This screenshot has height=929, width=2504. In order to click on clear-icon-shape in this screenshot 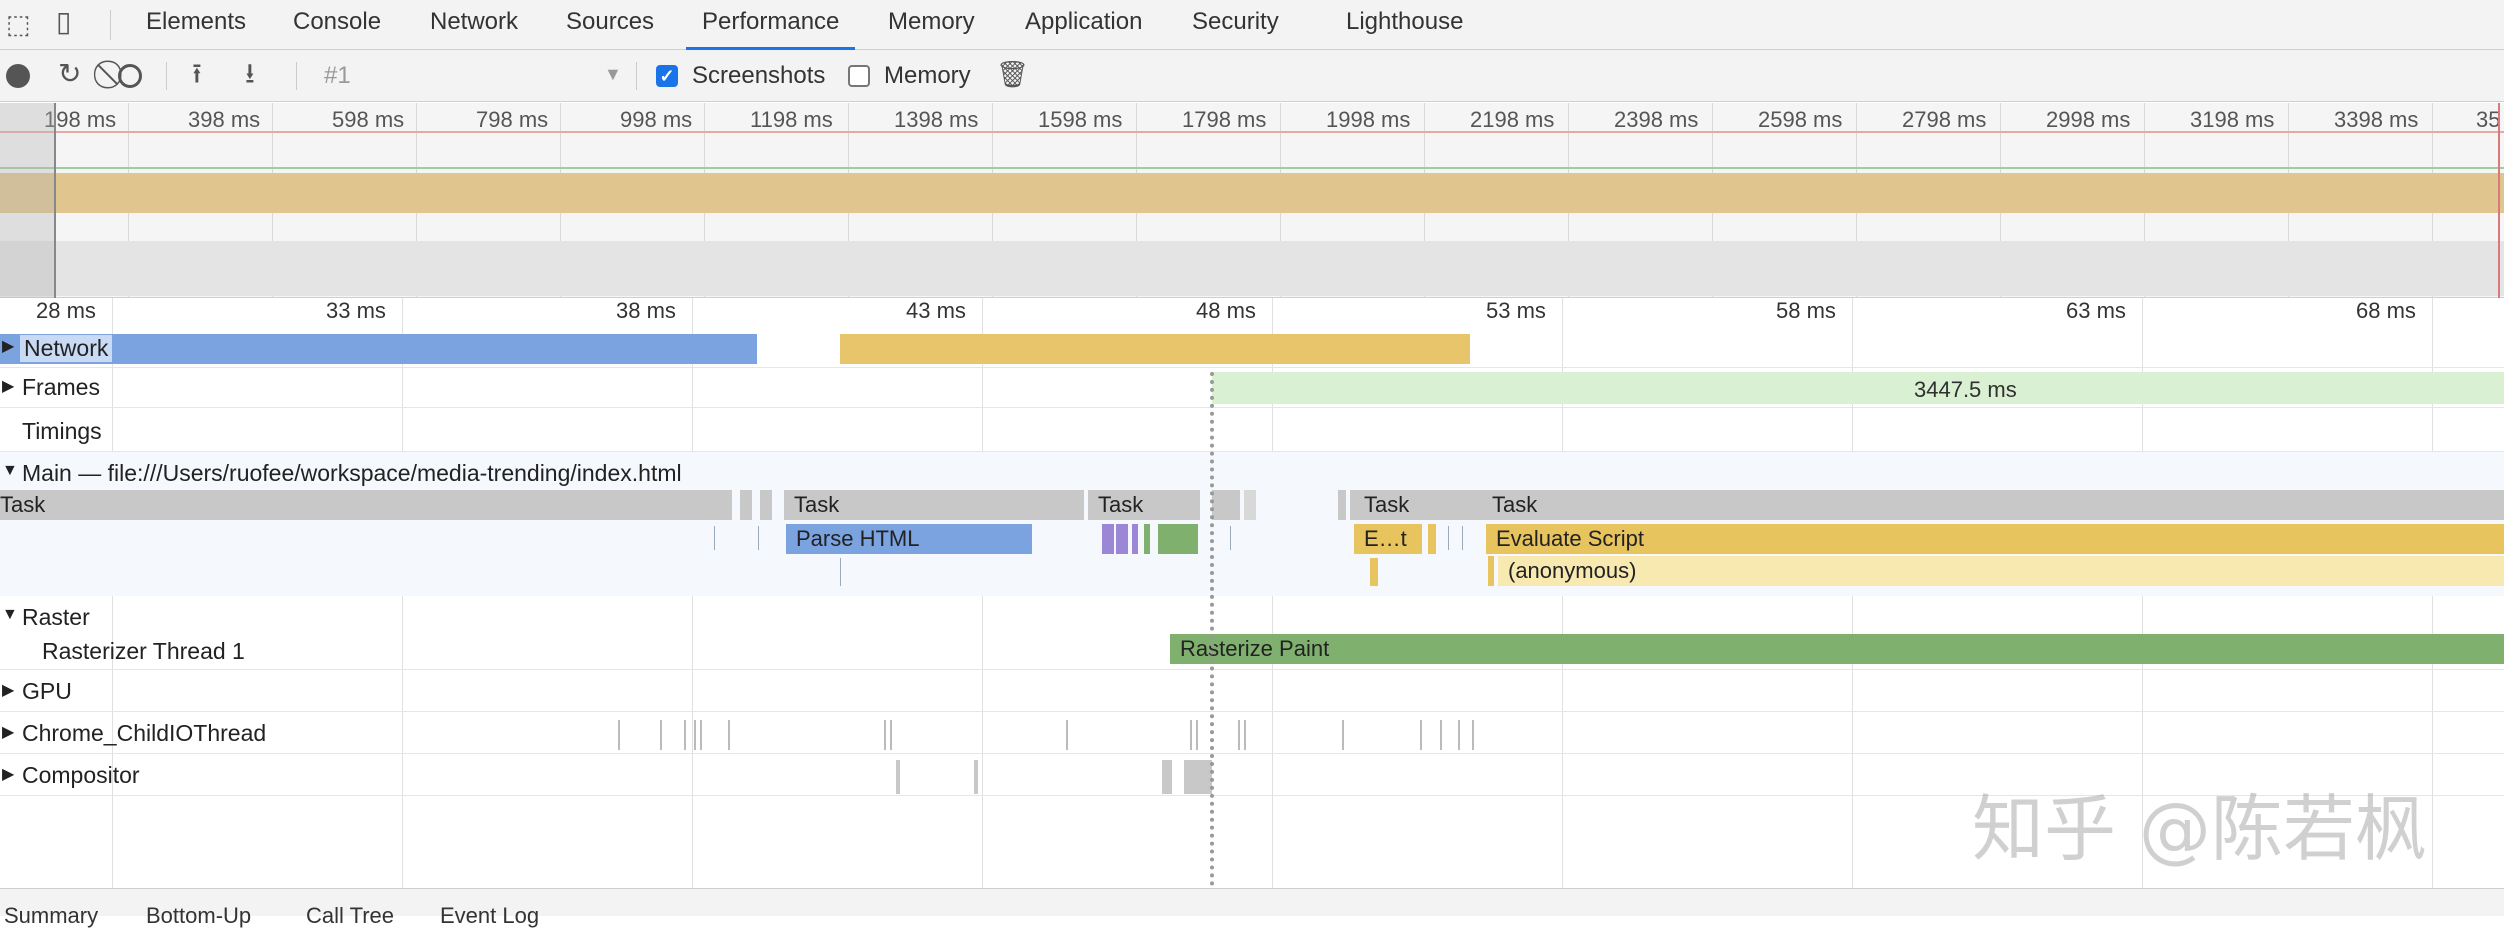, I will do `click(130, 76)`.